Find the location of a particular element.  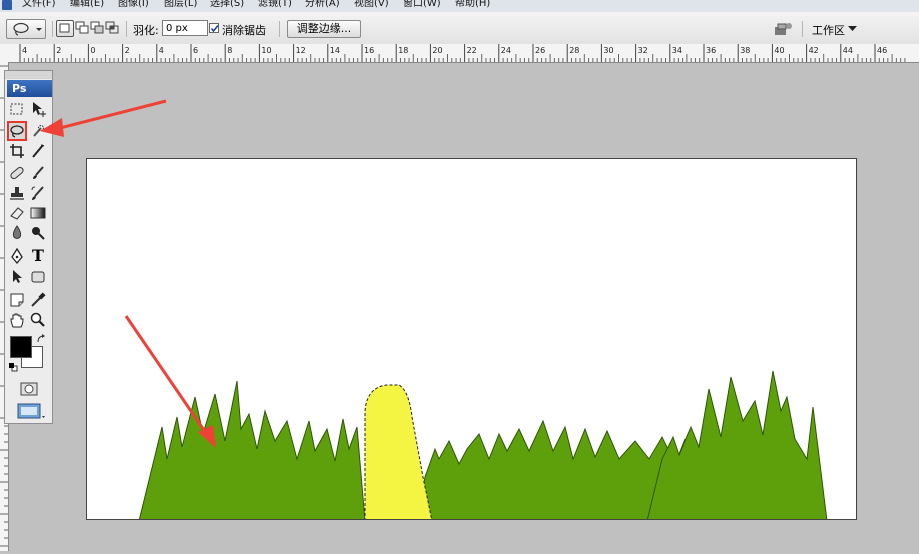

selection-shape is located at coordinates (398, 451).